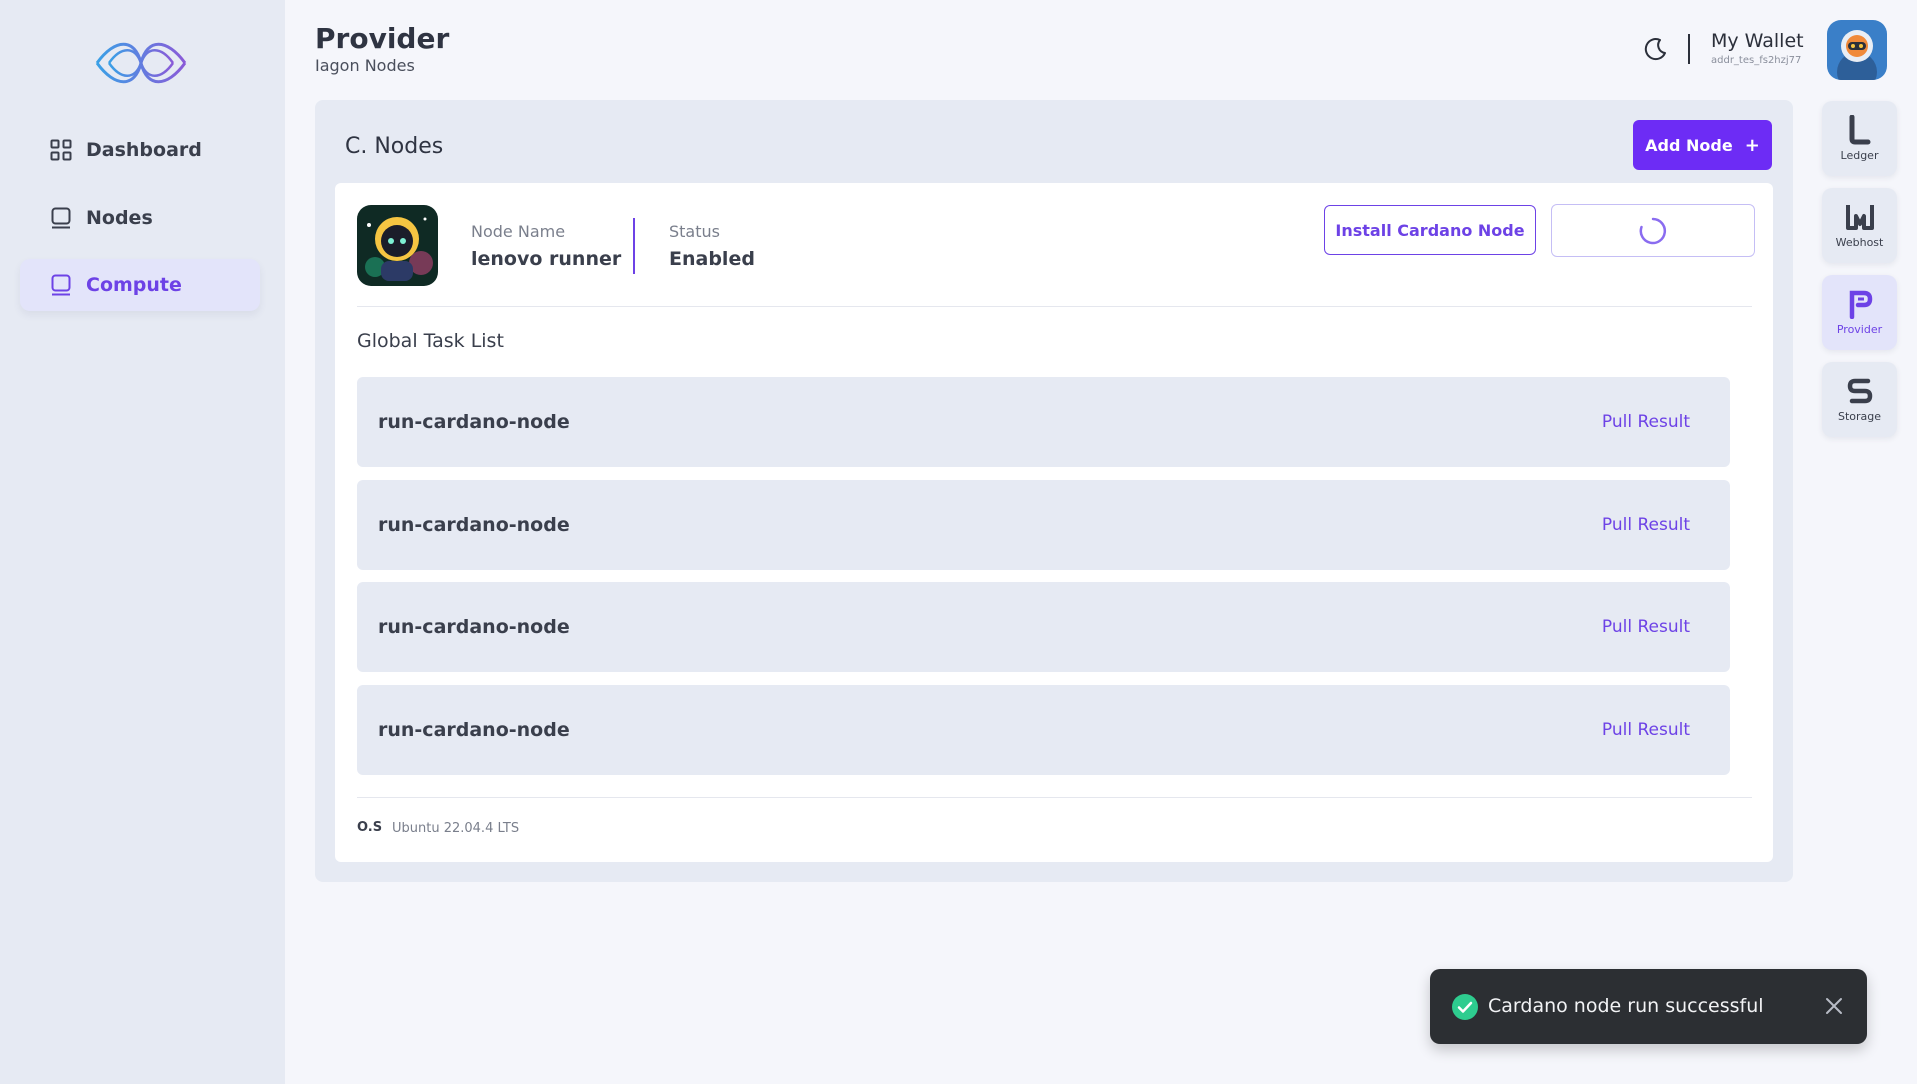 The height and width of the screenshot is (1084, 1917). Describe the element at coordinates (1752, 145) in the screenshot. I see `plus-icon: +` at that location.